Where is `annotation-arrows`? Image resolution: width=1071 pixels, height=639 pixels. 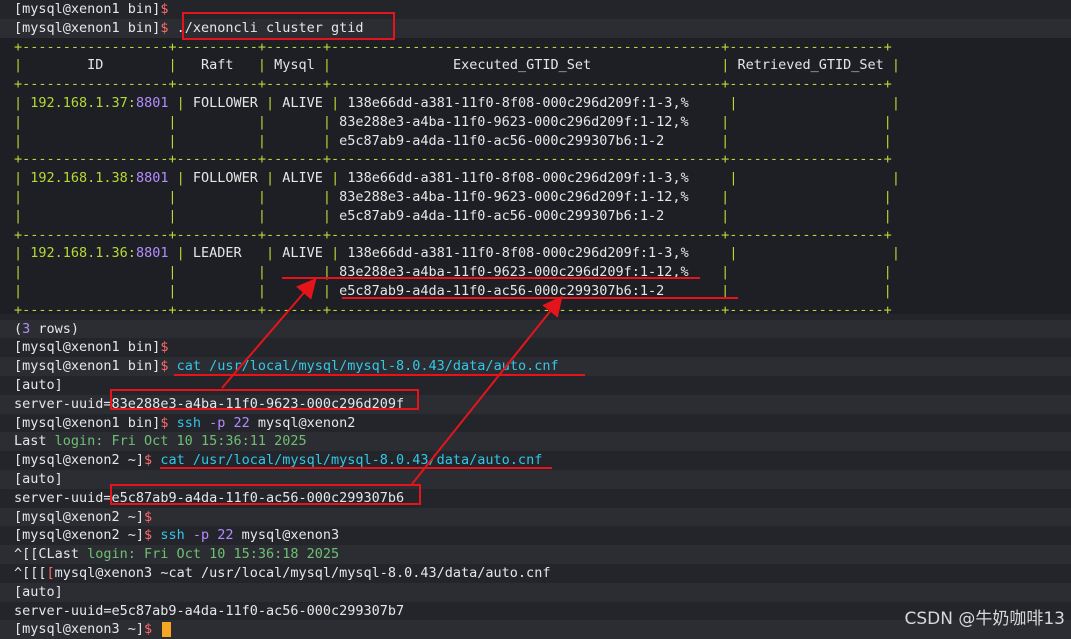 annotation-arrows is located at coordinates (392, 381).